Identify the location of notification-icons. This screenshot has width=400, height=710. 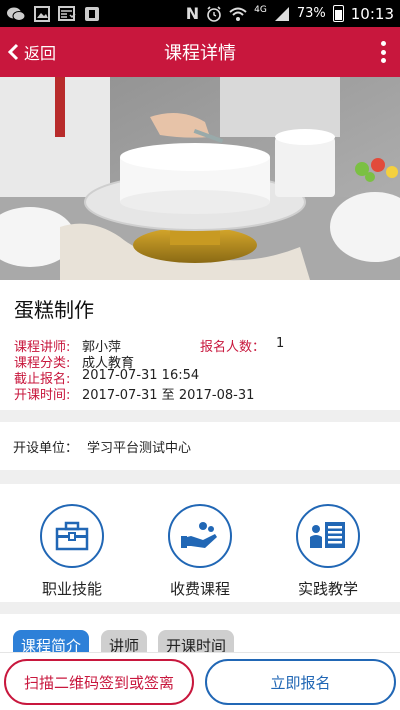
(53, 13).